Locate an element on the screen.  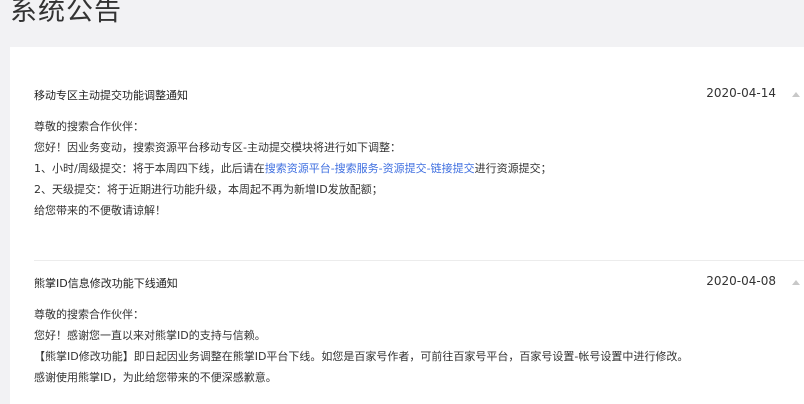
link-submit-link: 搜索资源平台-搜索服务-资源提交-链接提交 is located at coordinates (370, 168).